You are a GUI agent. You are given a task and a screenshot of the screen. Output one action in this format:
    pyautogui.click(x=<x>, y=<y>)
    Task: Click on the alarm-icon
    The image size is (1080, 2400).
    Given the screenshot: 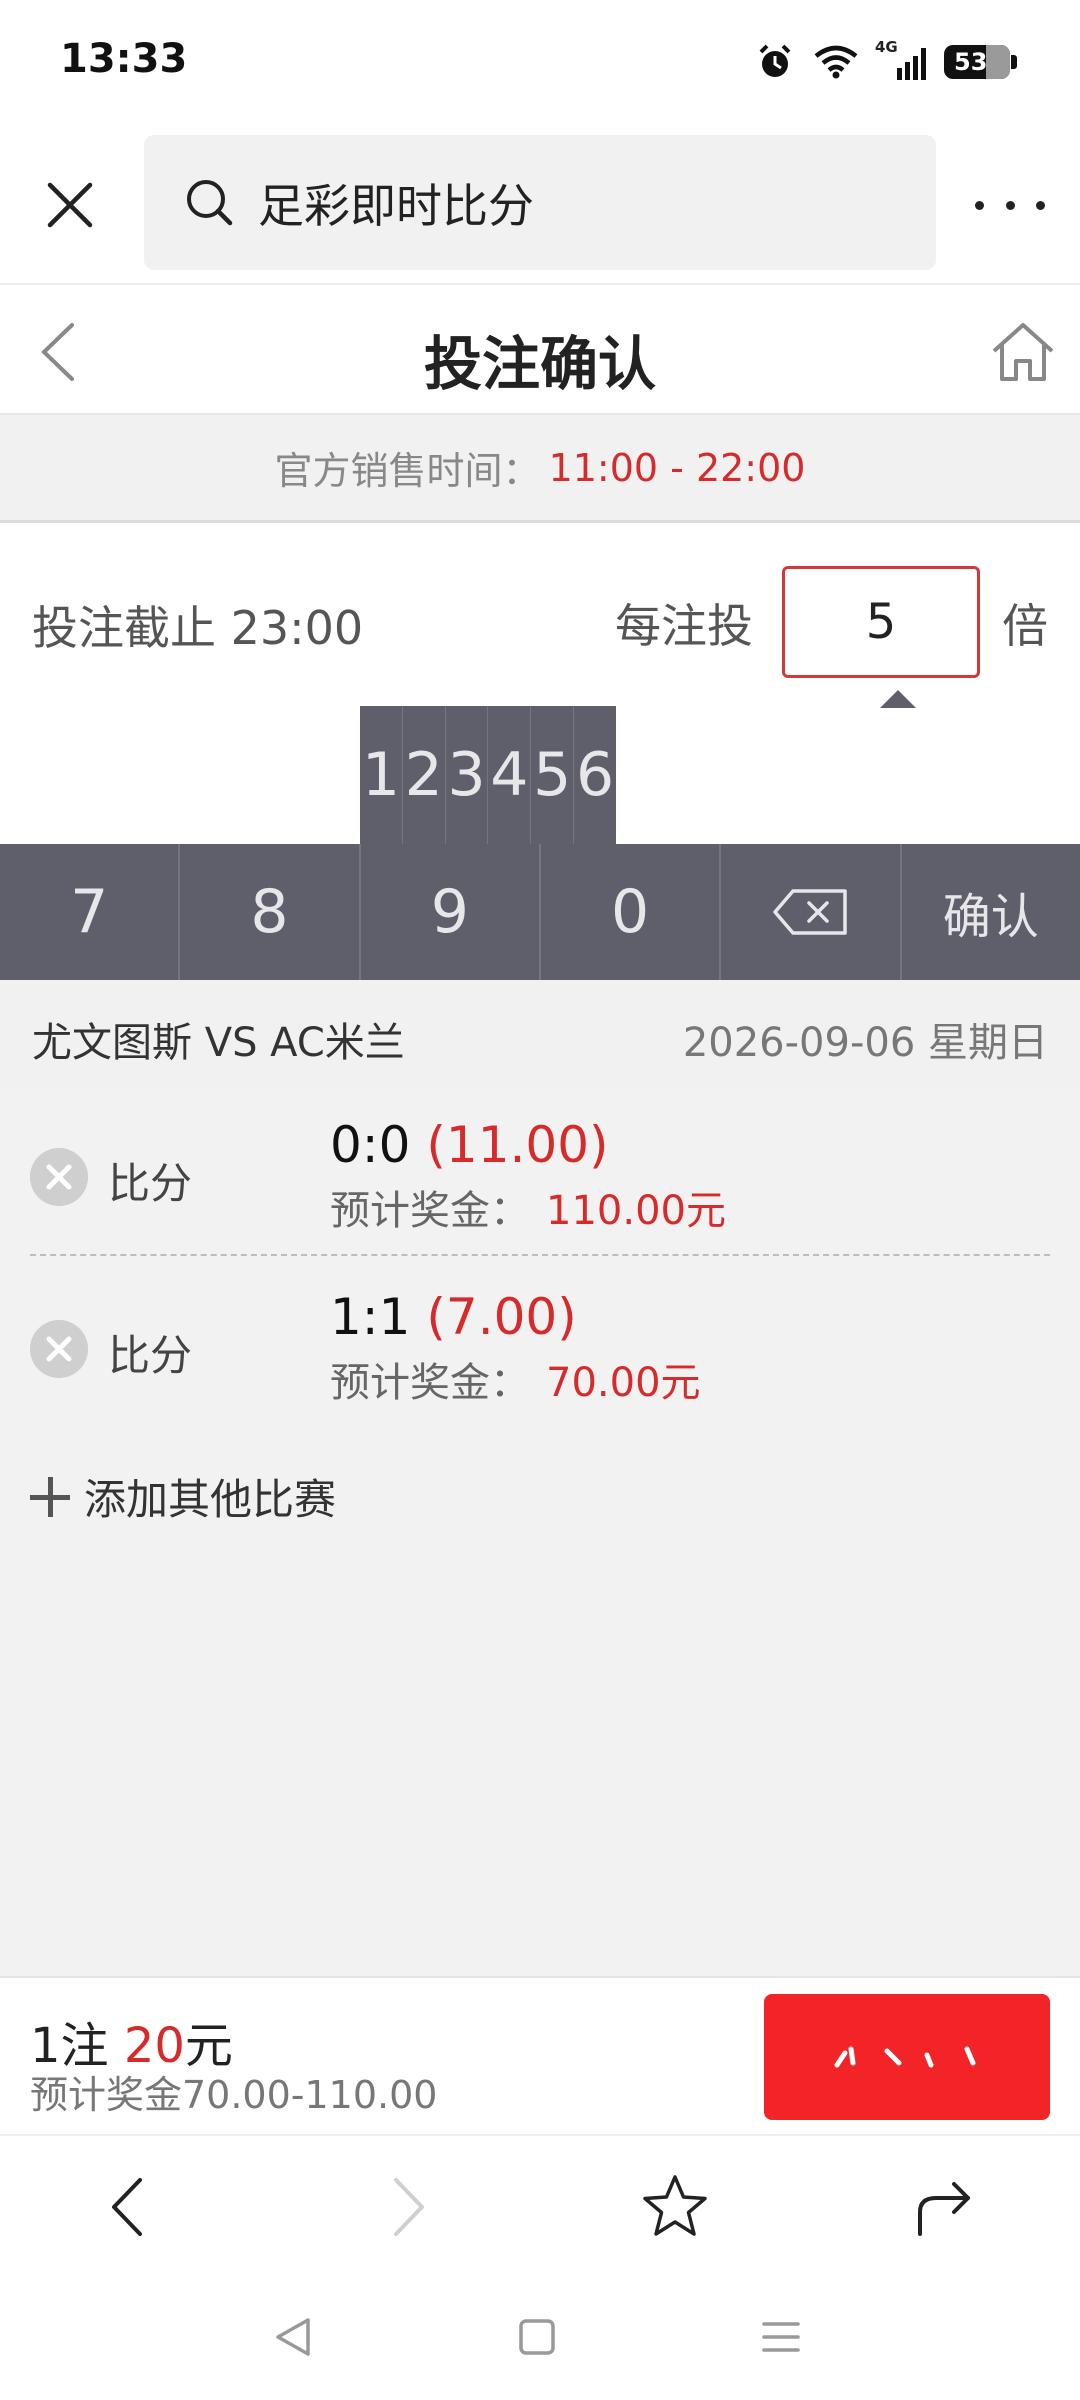 What is the action you would take?
    pyautogui.click(x=775, y=60)
    